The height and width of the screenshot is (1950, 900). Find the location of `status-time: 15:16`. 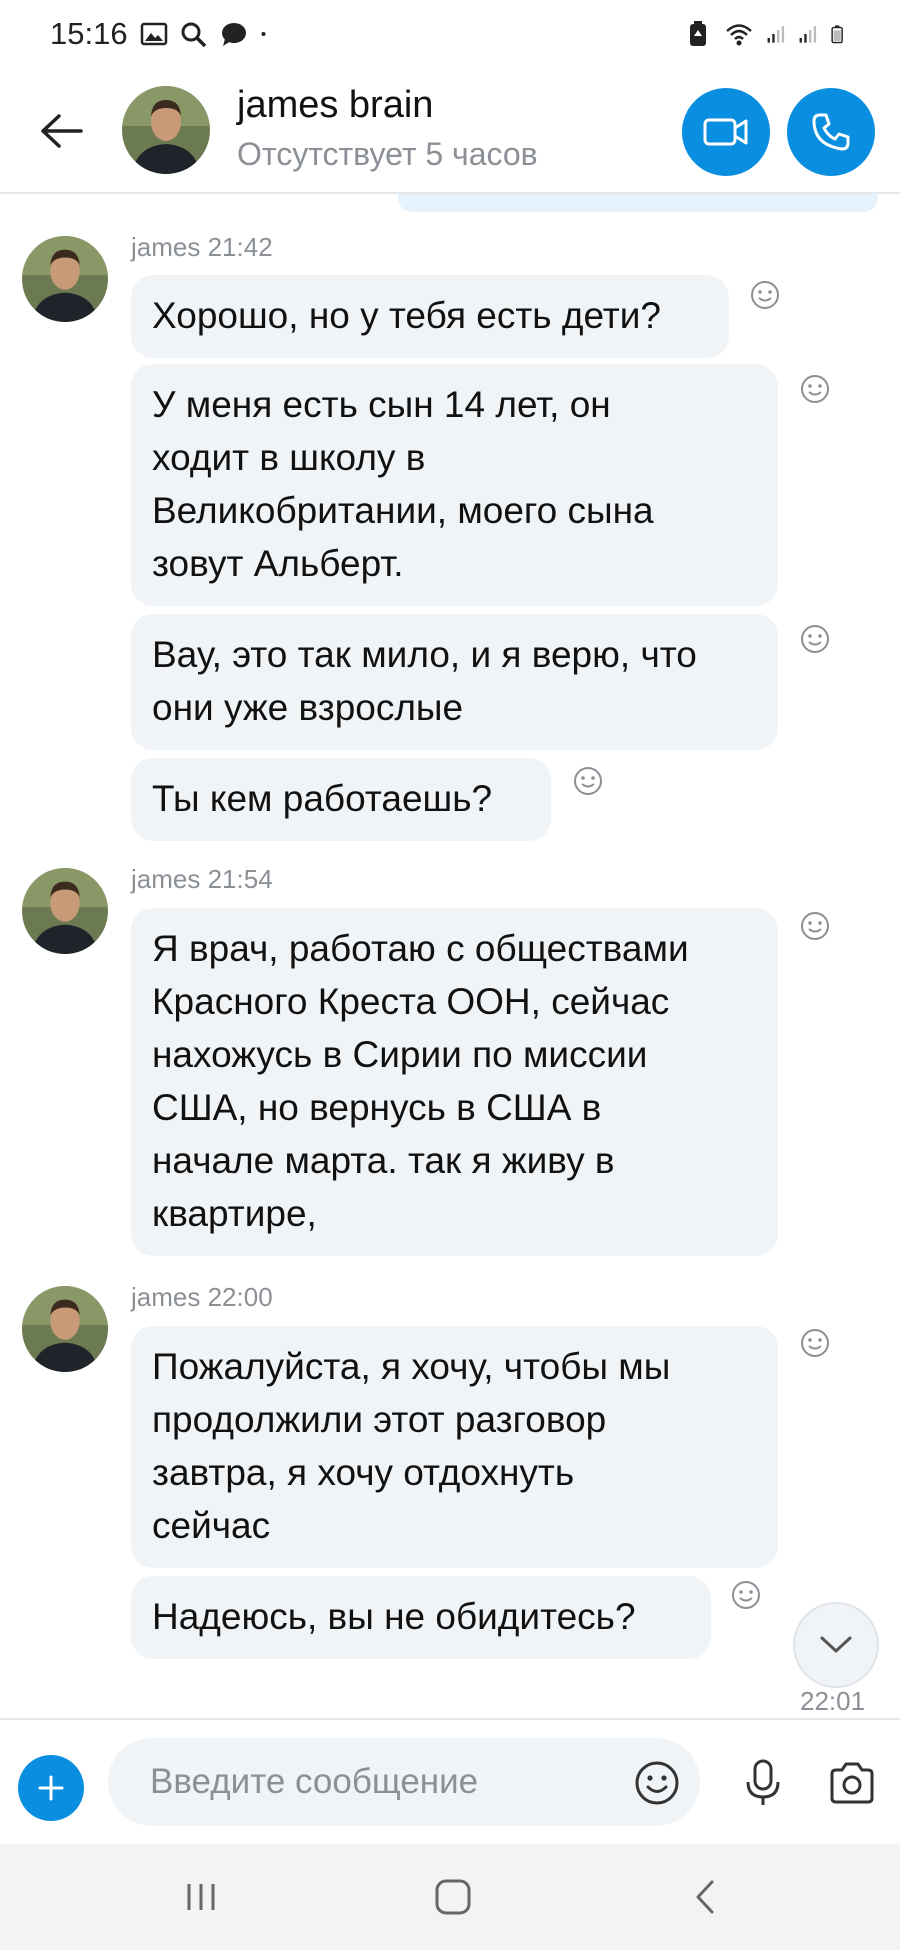

status-time: 15:16 is located at coordinates (89, 33).